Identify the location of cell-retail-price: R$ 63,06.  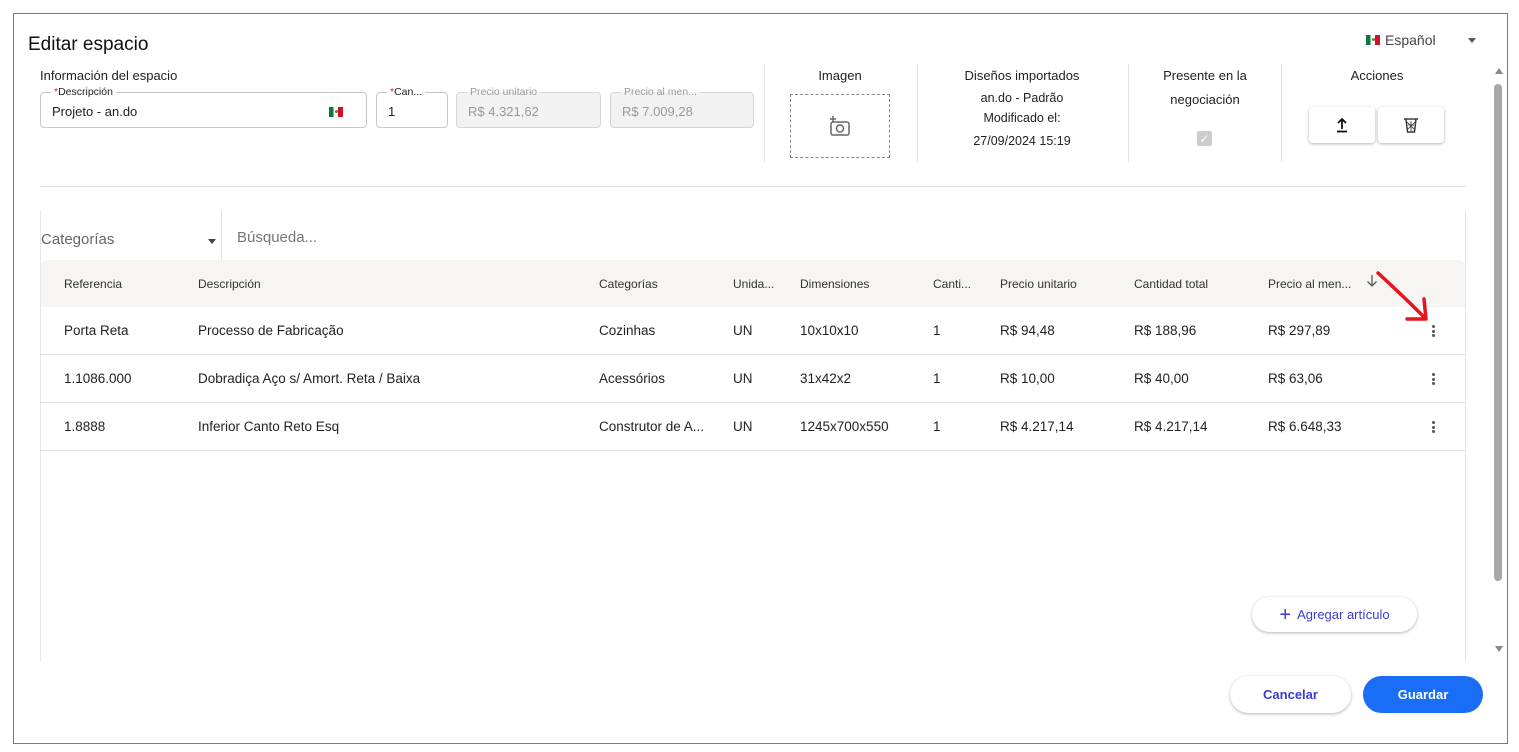
(1295, 378).